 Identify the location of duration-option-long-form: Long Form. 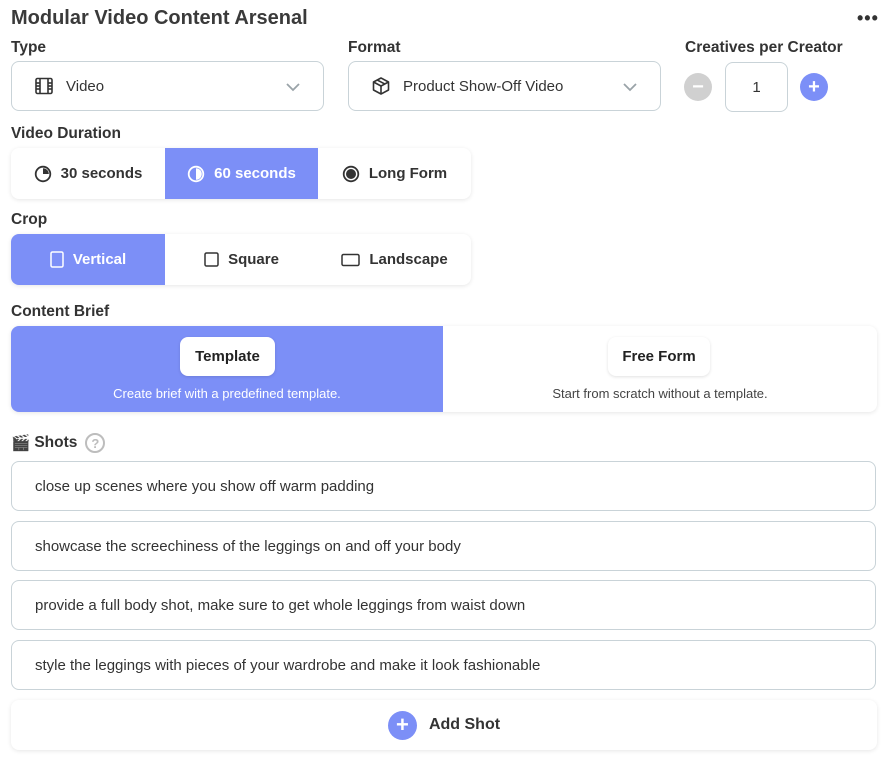
(394, 173).